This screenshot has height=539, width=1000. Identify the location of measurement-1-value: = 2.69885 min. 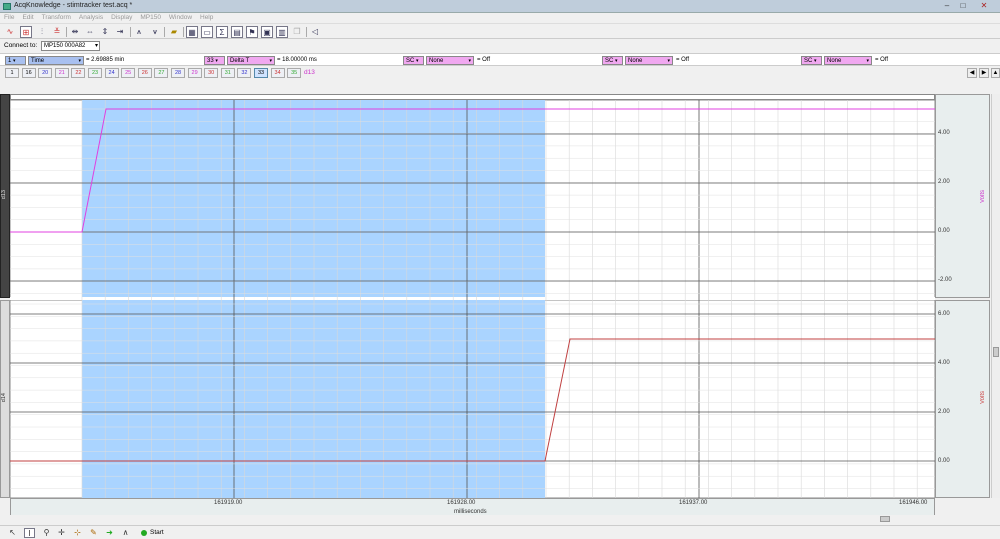
(105, 60).